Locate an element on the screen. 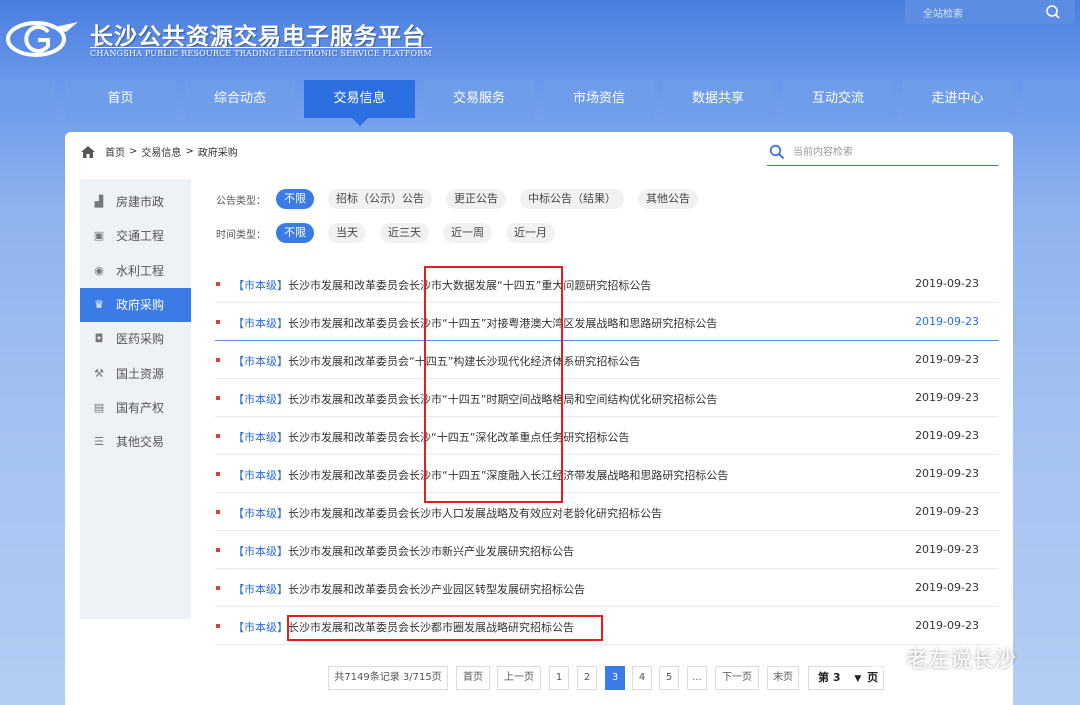 The image size is (1080, 705). sidebar-item-label: 交通工程 is located at coordinates (140, 236).